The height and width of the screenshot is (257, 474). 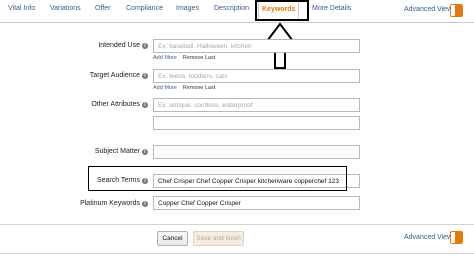 I want to click on footer-divider, so click(x=237, y=224).